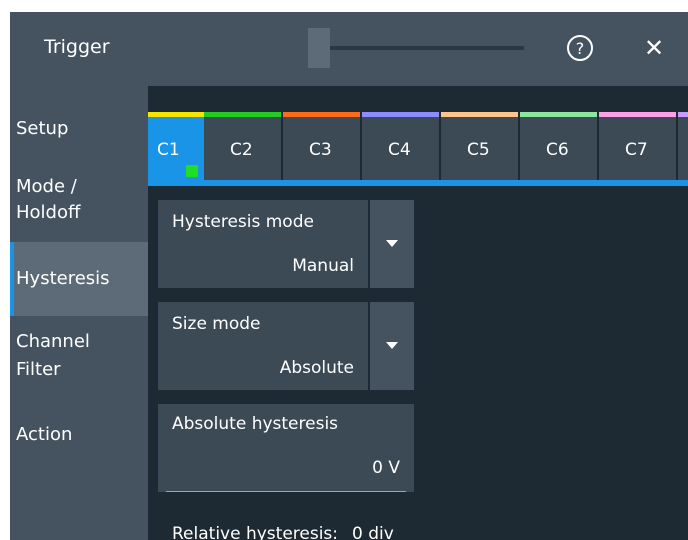 This screenshot has height=540, width=688. Describe the element at coordinates (79, 442) in the screenshot. I see `sidebar-item-action: Action` at that location.